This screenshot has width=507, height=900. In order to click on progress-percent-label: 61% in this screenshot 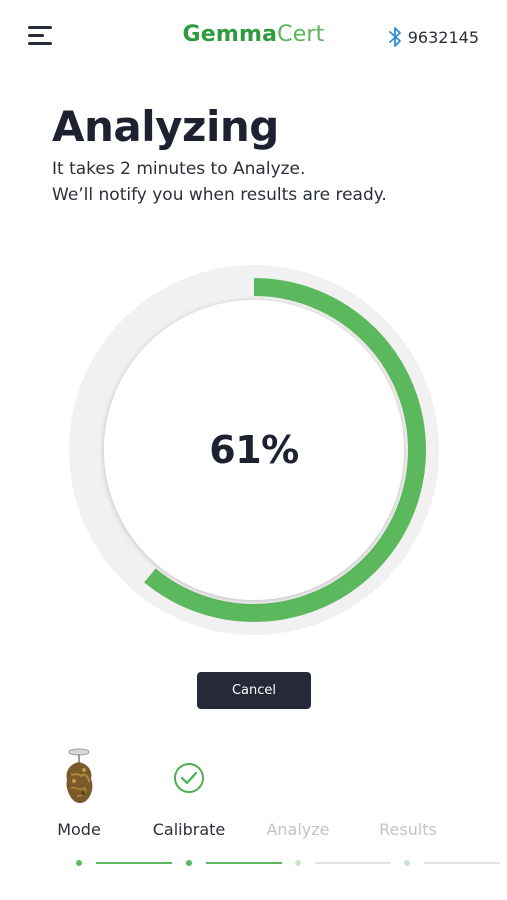, I will do `click(254, 450)`.